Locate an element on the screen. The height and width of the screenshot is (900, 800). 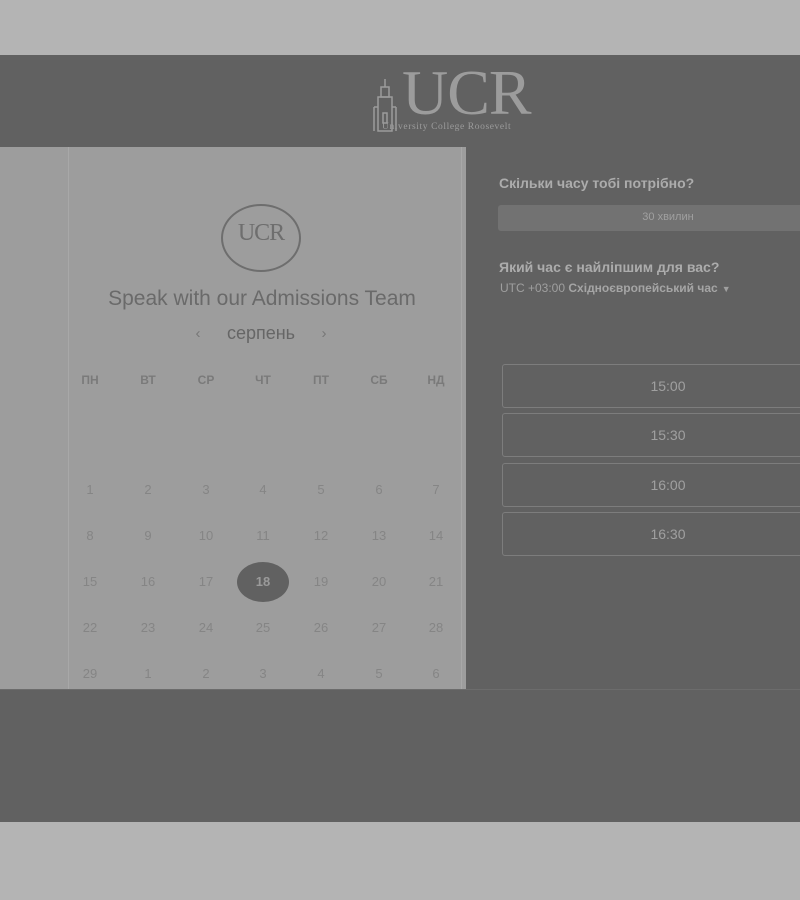
timezone-selector: UTC +03:00 Східноєвропейський час ▼ is located at coordinates (615, 288).